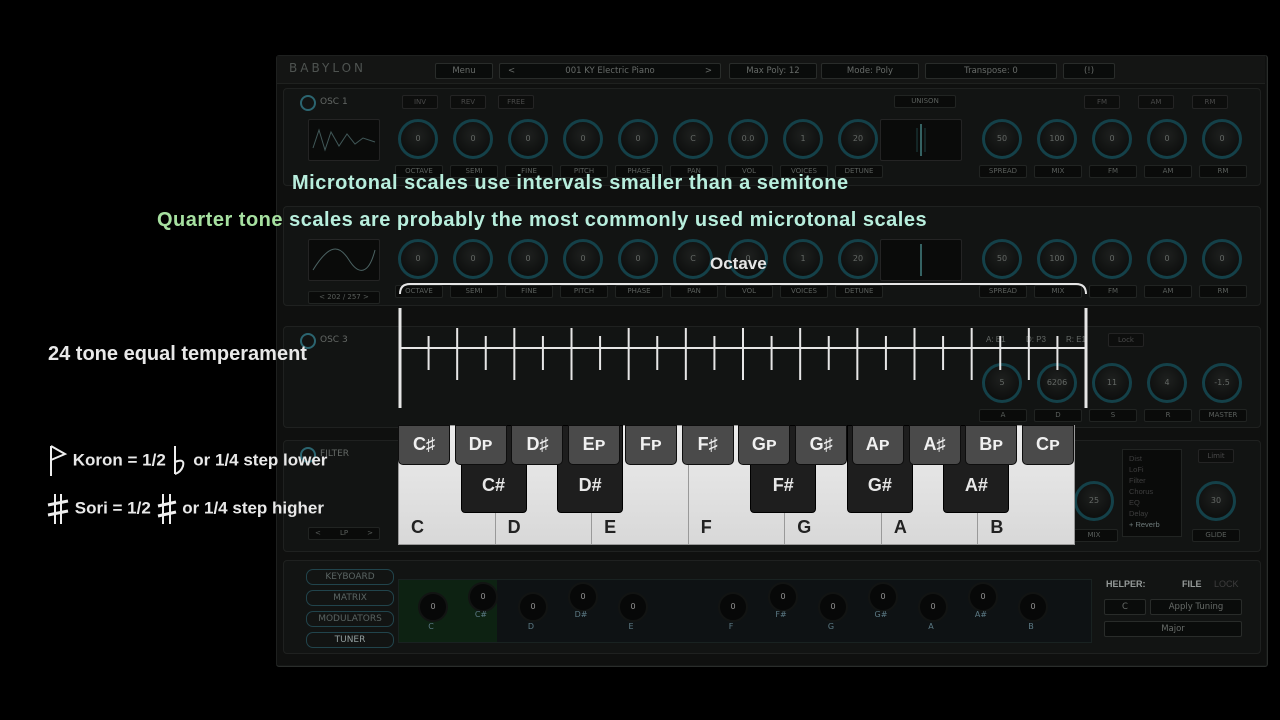 The height and width of the screenshot is (720, 1280). What do you see at coordinates (350, 598) in the screenshot?
I see `matrix-tab: MATRIX` at bounding box center [350, 598].